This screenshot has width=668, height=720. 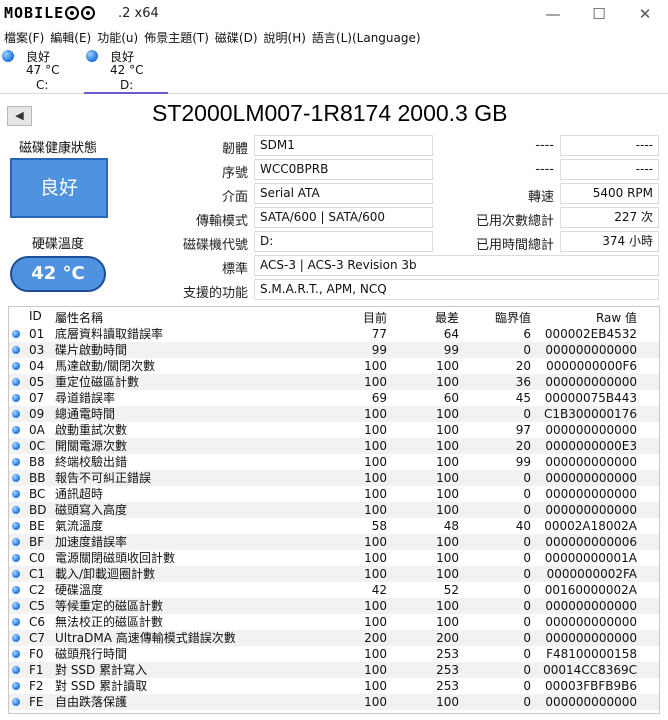 I want to click on blank-label: ----, so click(x=544, y=145).